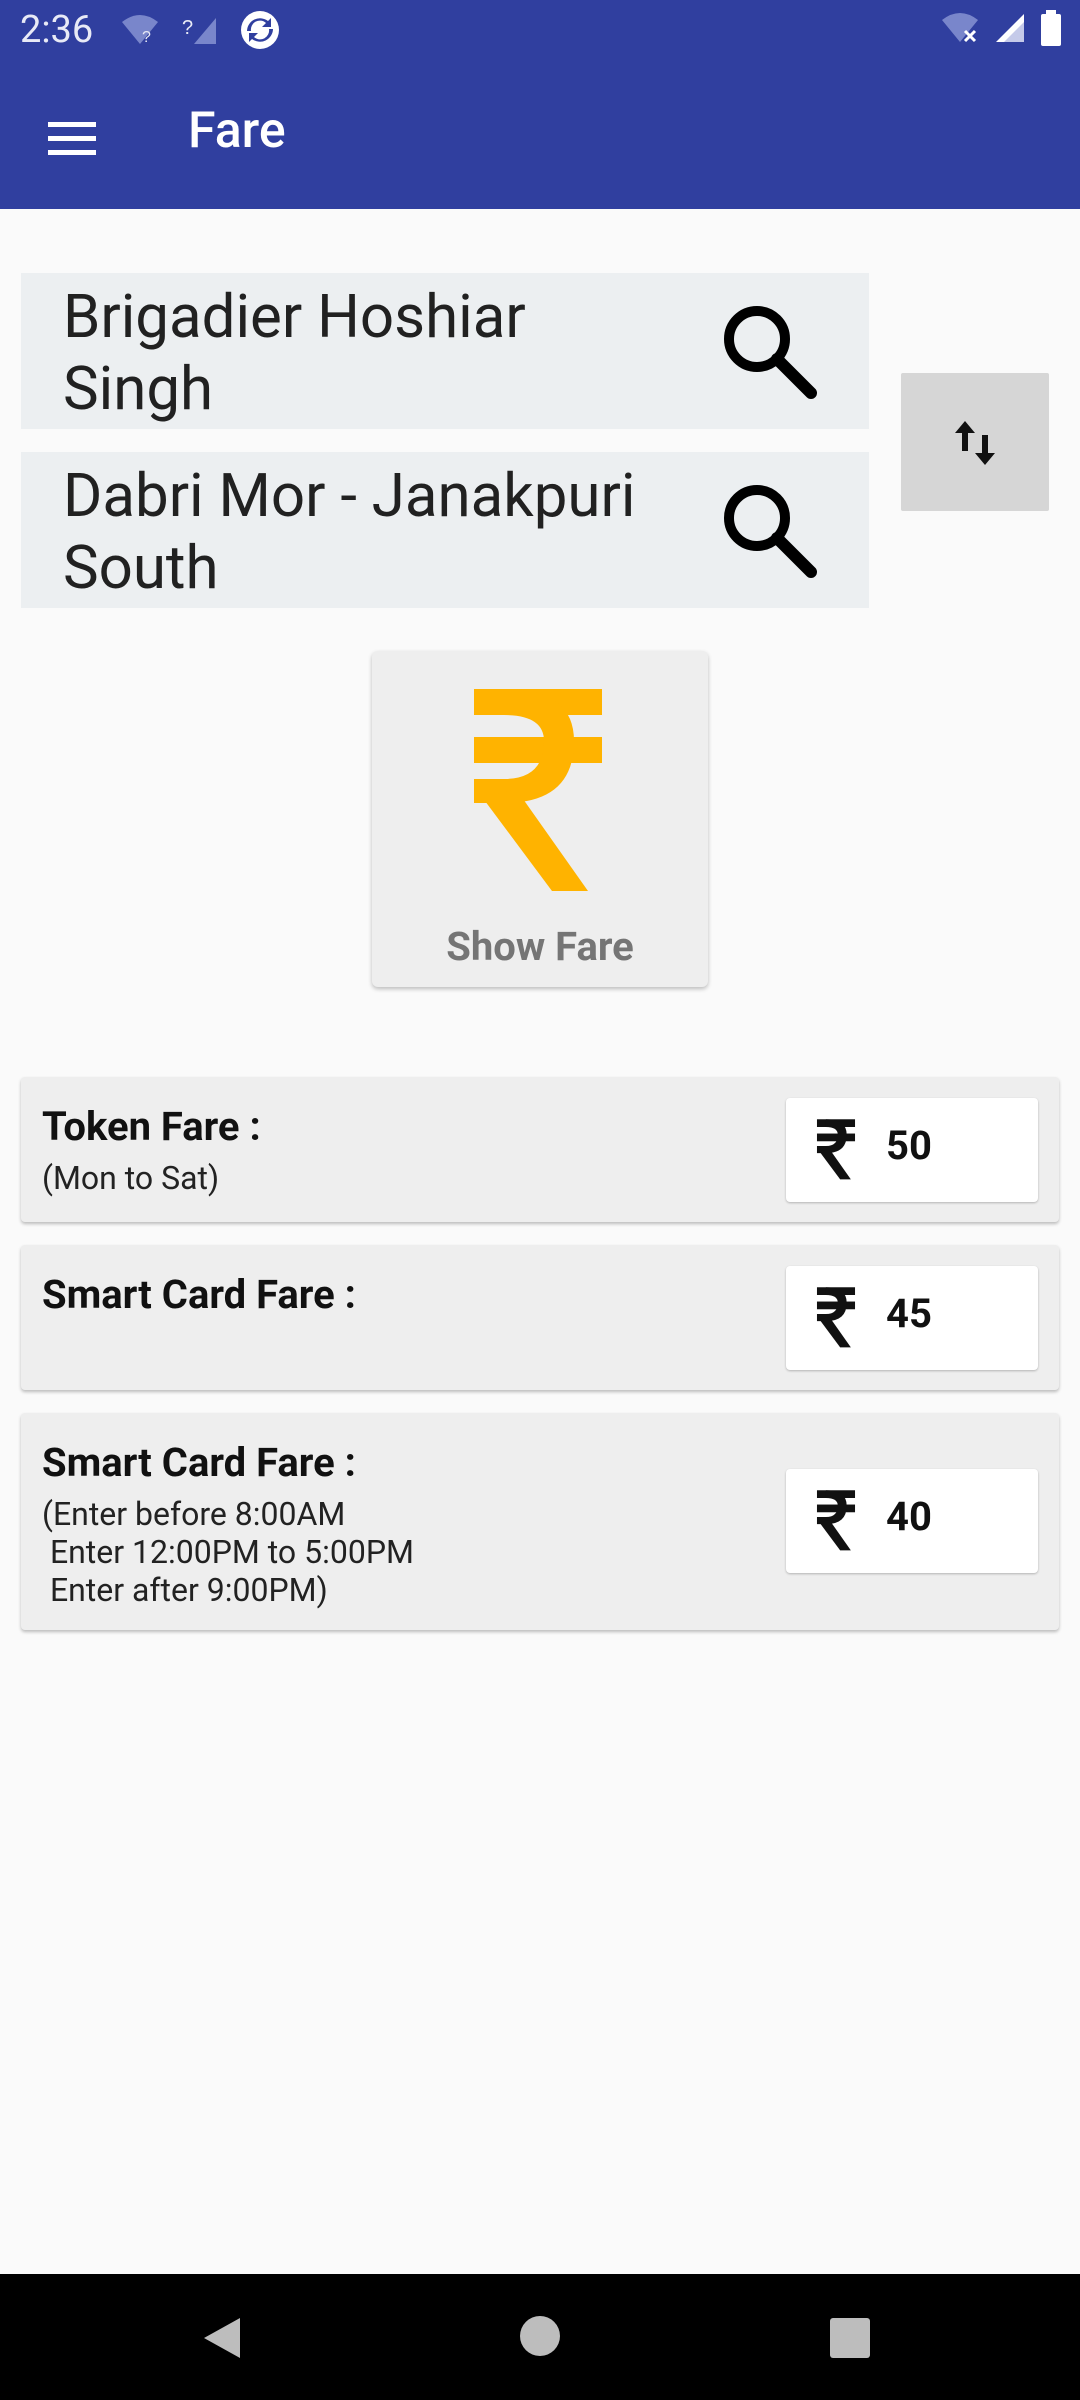  I want to click on show-fare-button: Show Fare, so click(540, 819).